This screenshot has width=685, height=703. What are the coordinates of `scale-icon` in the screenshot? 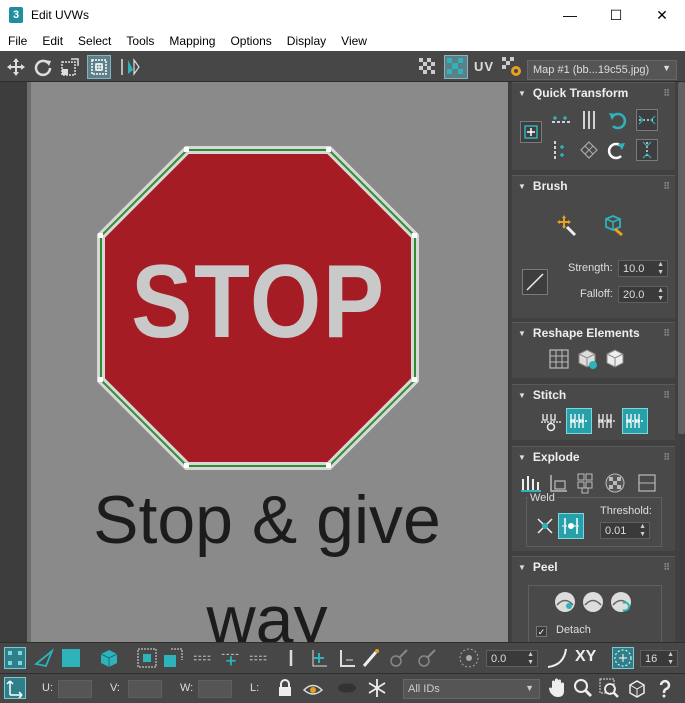 It's located at (70, 67).